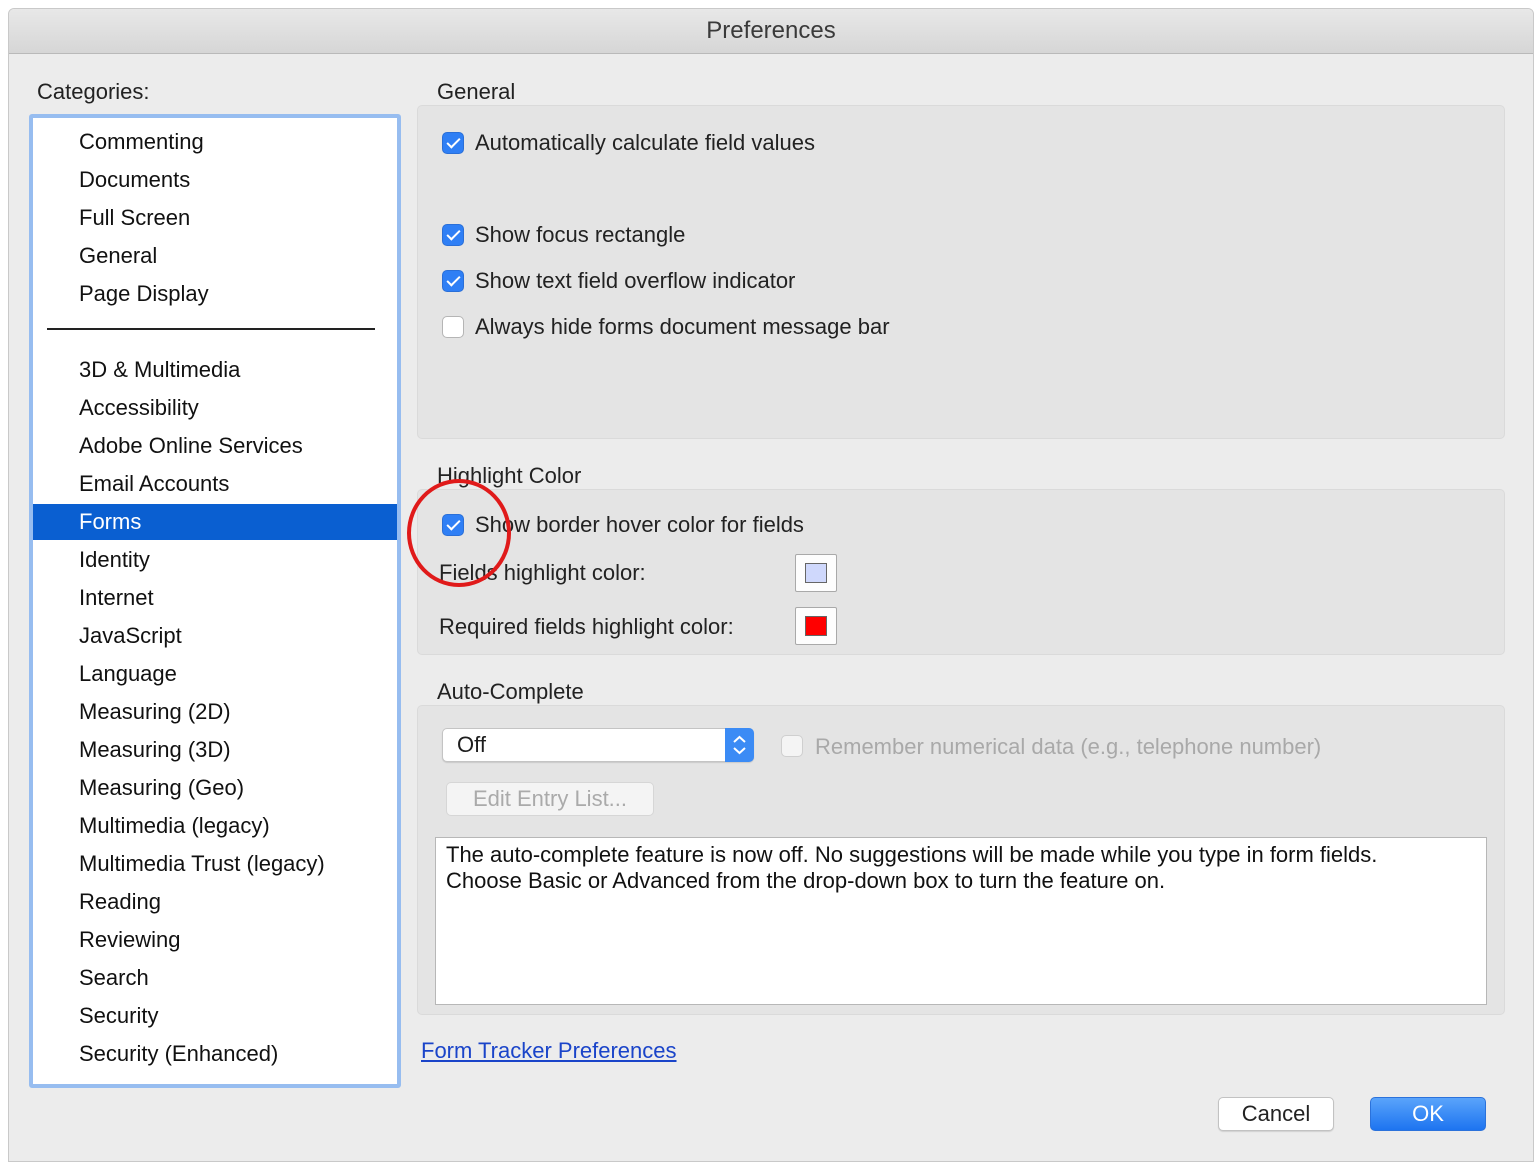  What do you see at coordinates (215, 142) in the screenshot?
I see `category-item: Commenting` at bounding box center [215, 142].